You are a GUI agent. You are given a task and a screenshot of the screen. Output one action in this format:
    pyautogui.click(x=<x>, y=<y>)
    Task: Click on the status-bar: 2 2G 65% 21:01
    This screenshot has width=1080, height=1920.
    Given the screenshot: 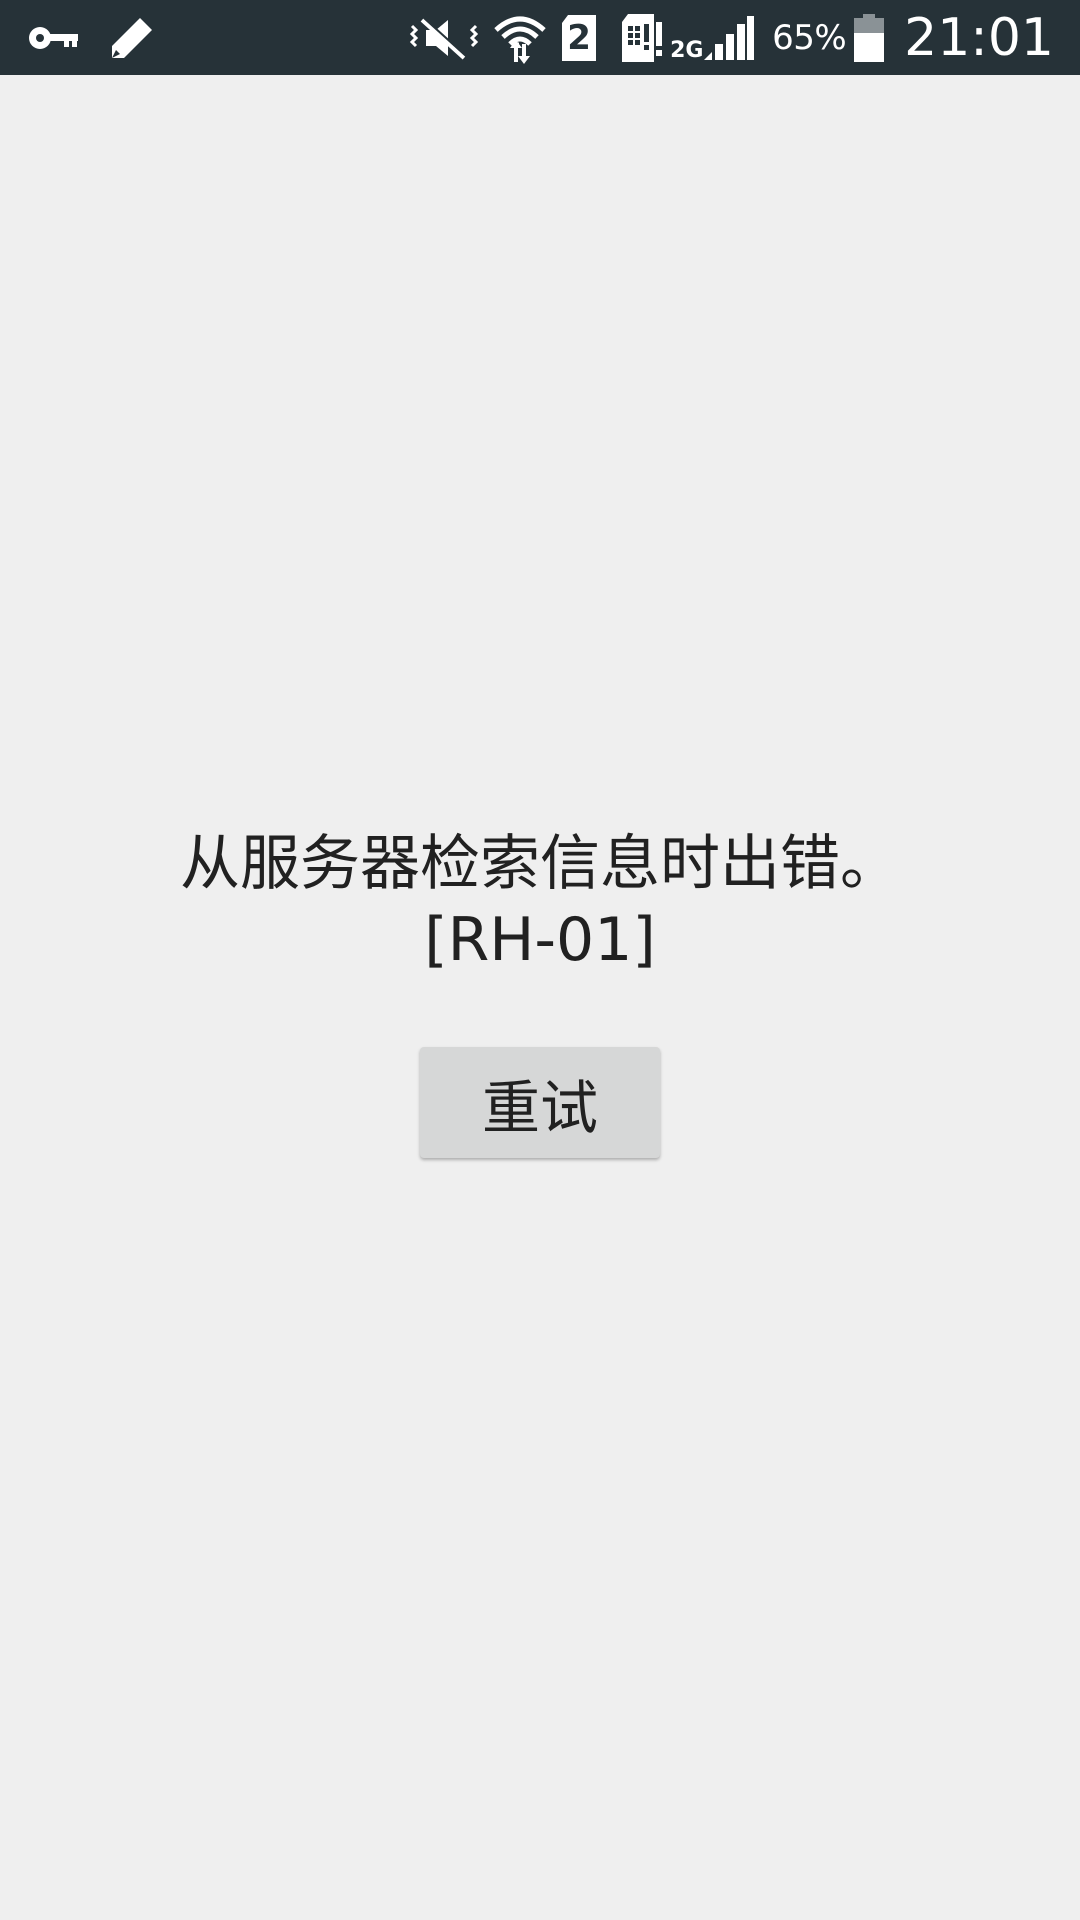 What is the action you would take?
    pyautogui.click(x=540, y=37)
    